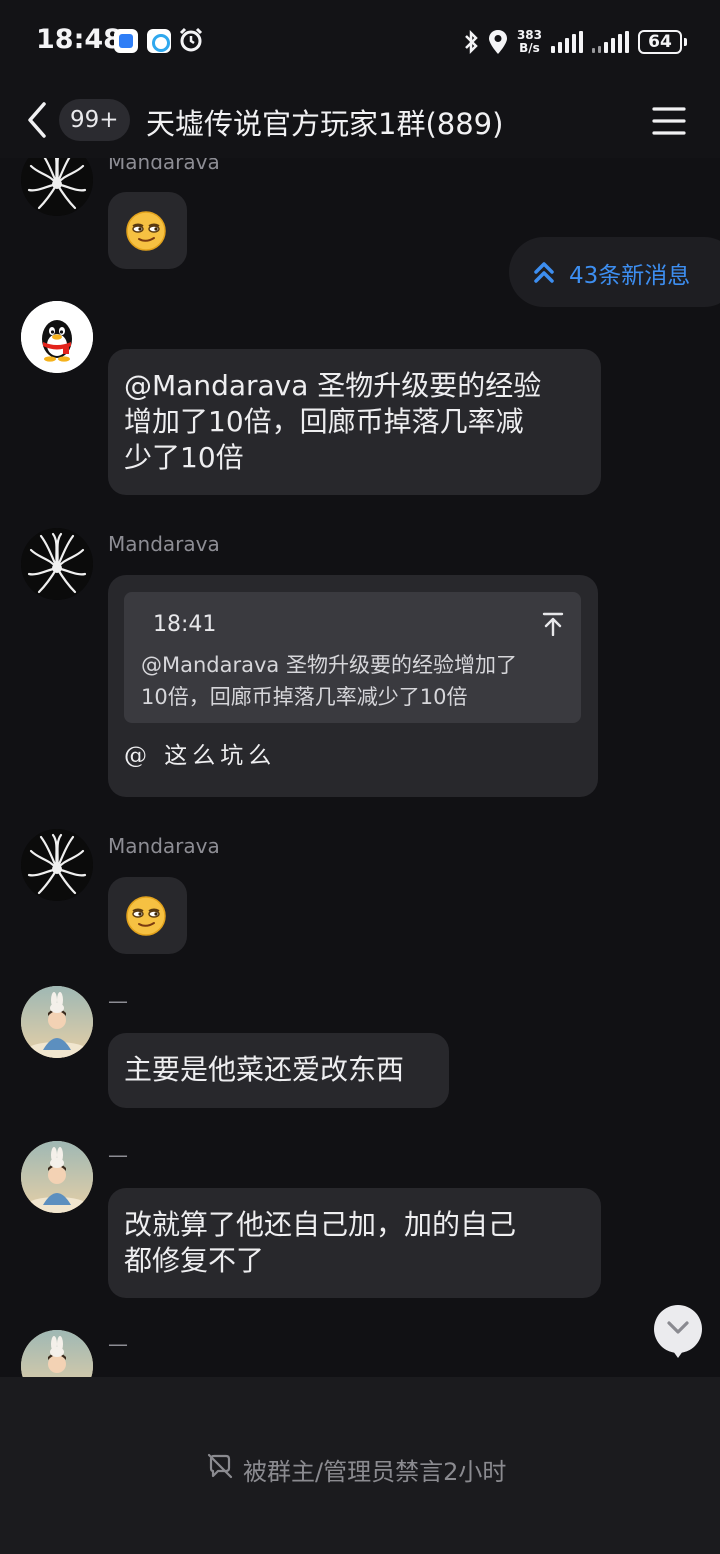  What do you see at coordinates (79, 39) in the screenshot?
I see `status-time: 18:48` at bounding box center [79, 39].